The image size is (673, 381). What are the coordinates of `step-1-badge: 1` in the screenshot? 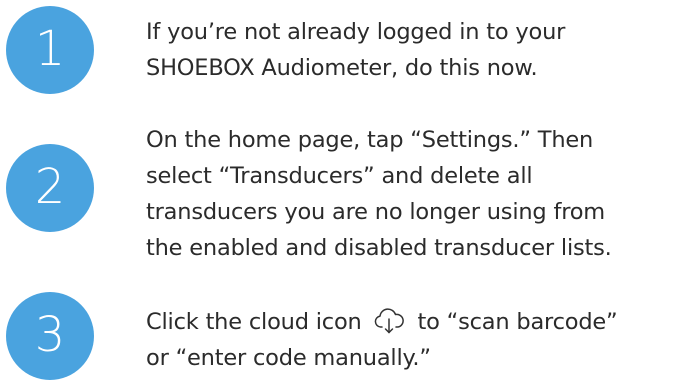 It's located at (50, 50).